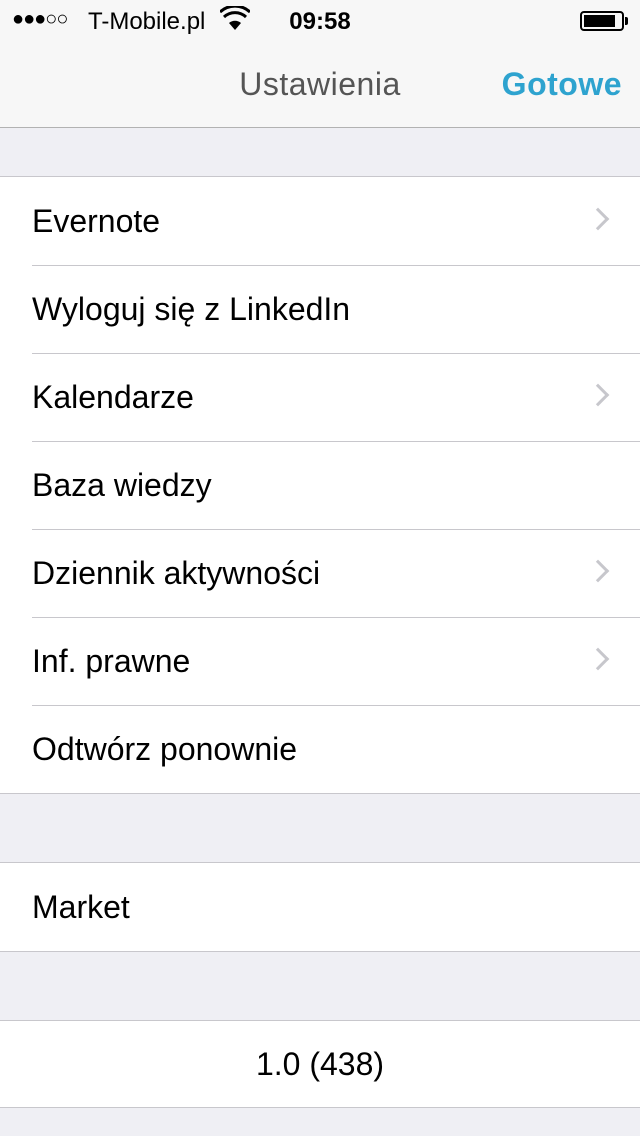 This screenshot has width=640, height=1136. Describe the element at coordinates (562, 84) in the screenshot. I see `done-button: Gotowe` at that location.